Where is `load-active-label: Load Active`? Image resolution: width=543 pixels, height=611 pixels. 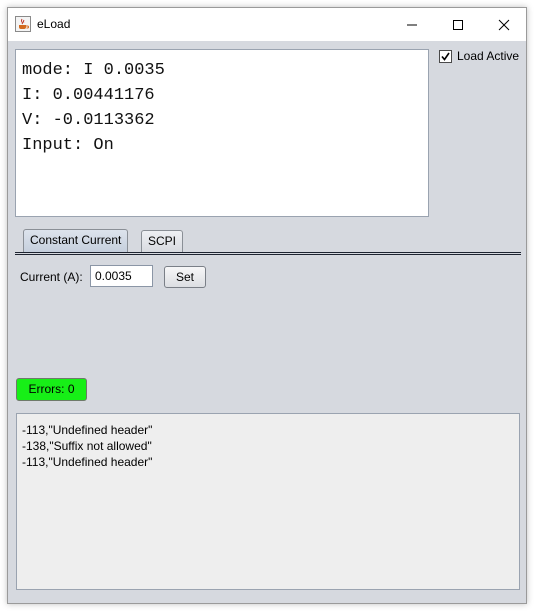
load-active-label: Load Active is located at coordinates (488, 56).